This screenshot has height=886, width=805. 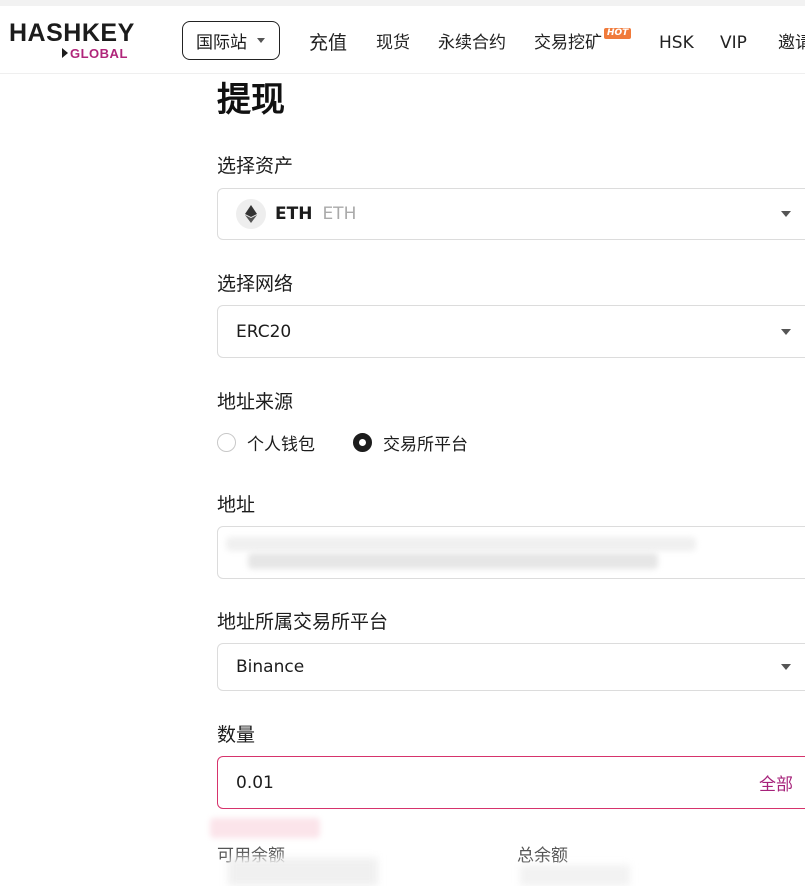 What do you see at coordinates (255, 783) in the screenshot?
I see `amount-value: 0.01` at bounding box center [255, 783].